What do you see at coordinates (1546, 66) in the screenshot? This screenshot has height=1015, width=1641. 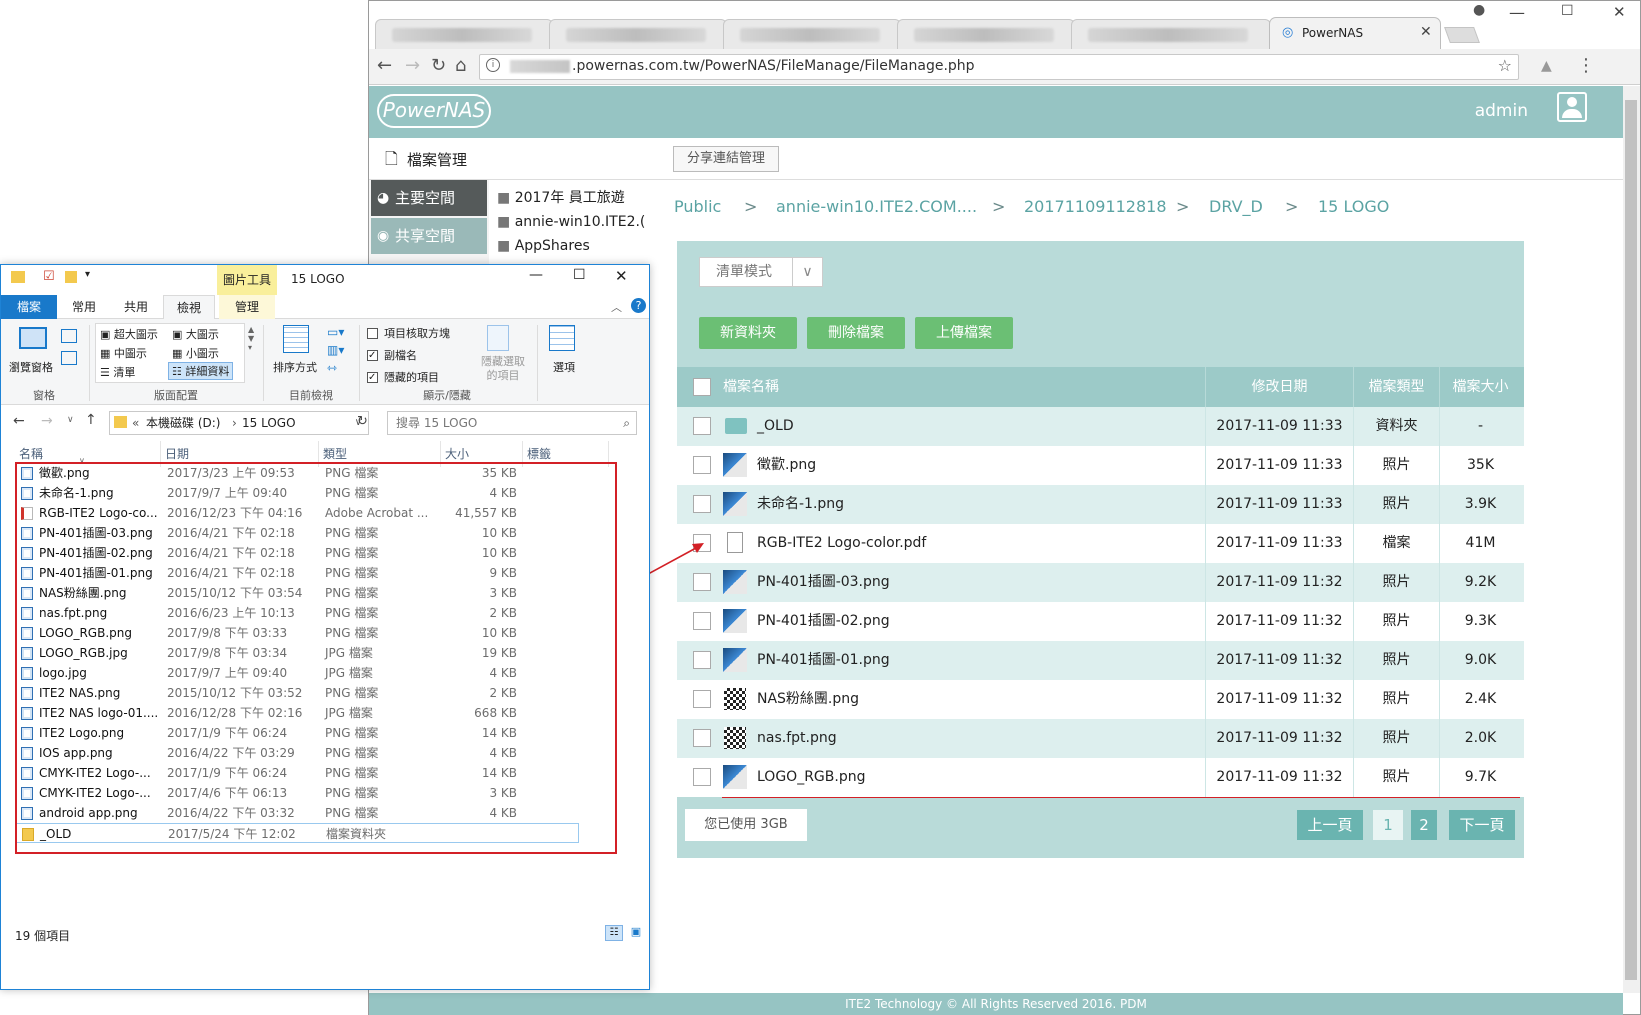 I see `extension-icon: ▲` at bounding box center [1546, 66].